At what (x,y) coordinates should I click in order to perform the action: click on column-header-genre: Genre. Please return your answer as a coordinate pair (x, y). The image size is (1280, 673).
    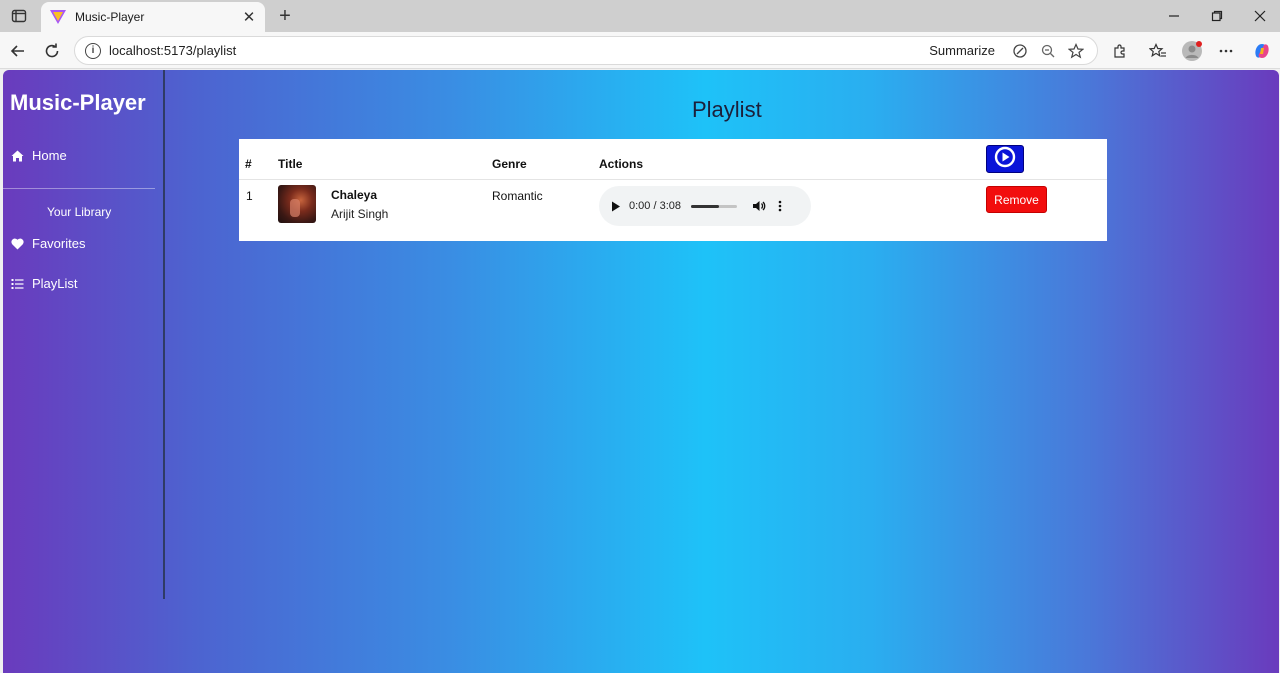
    Looking at the image, I should click on (509, 164).